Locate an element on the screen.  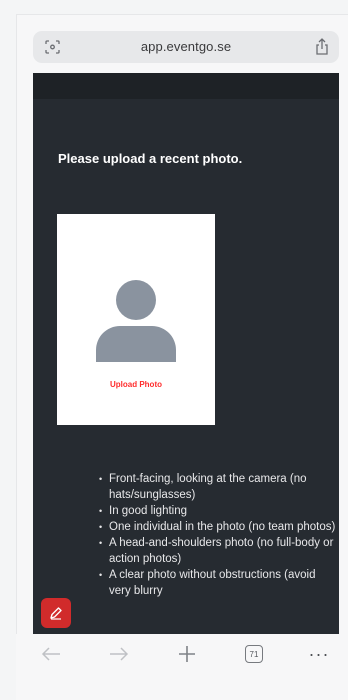
page-title: Please upload a recent photo. is located at coordinates (150, 158).